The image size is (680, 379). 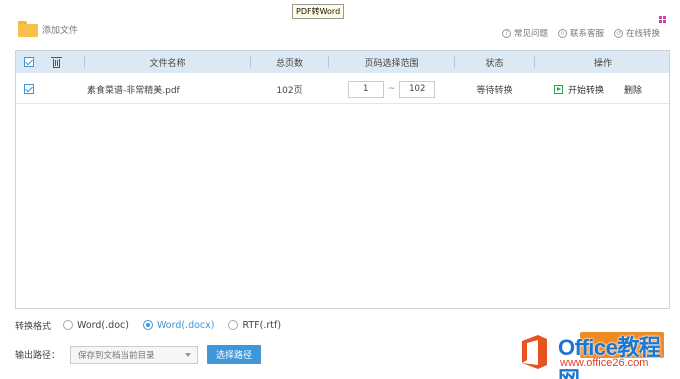 I want to click on add-file-button: 添加文件, so click(x=48, y=29).